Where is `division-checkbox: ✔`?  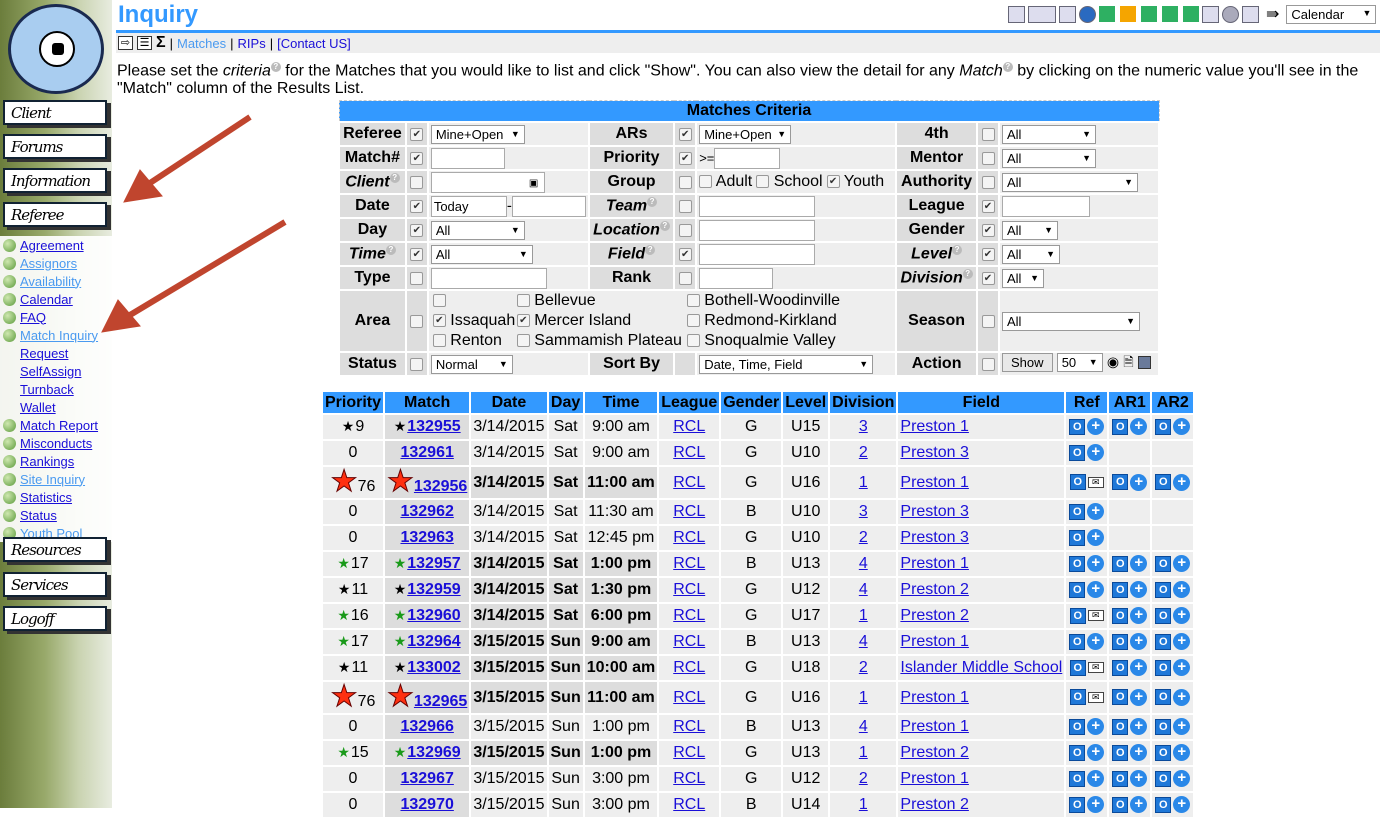
division-checkbox: ✔ is located at coordinates (988, 279).